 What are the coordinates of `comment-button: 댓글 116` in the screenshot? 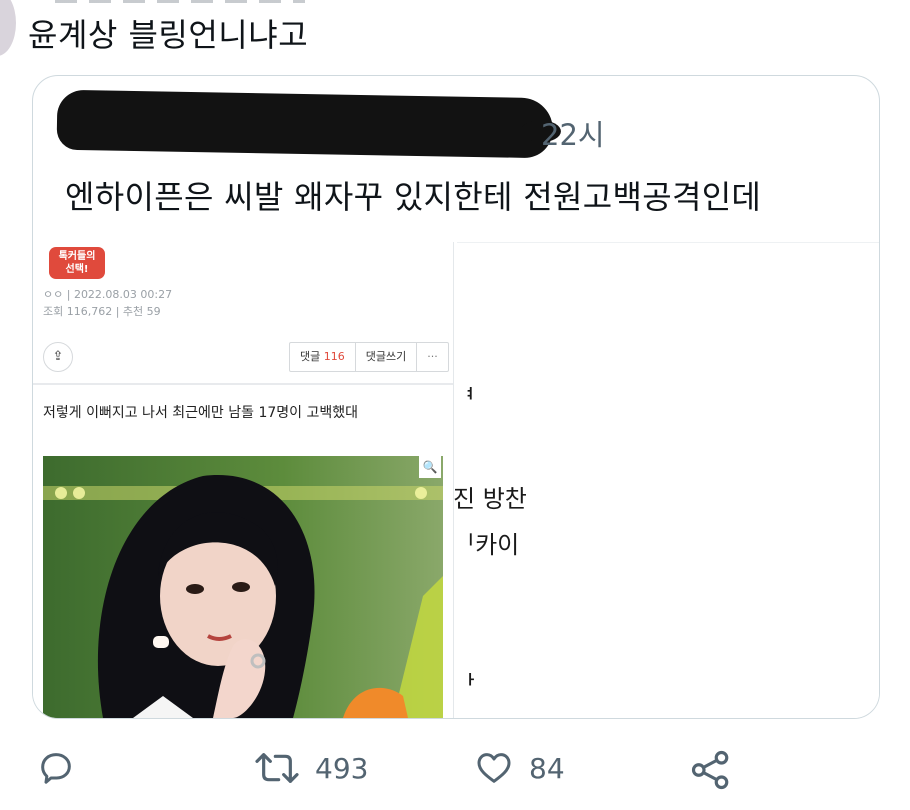 It's located at (323, 357).